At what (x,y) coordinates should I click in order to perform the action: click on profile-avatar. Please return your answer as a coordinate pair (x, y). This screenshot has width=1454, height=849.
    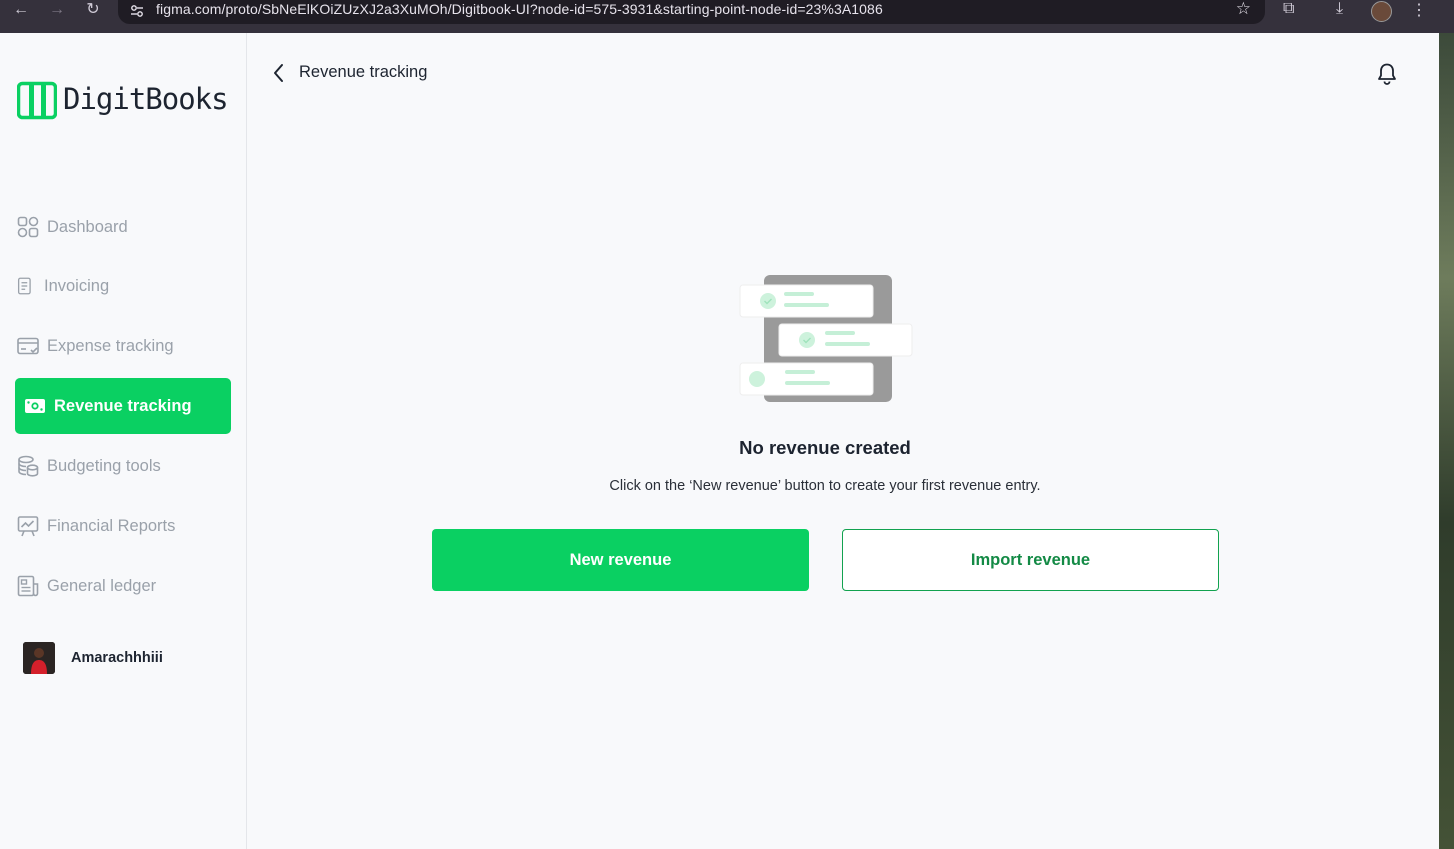
    Looking at the image, I should click on (1381, 11).